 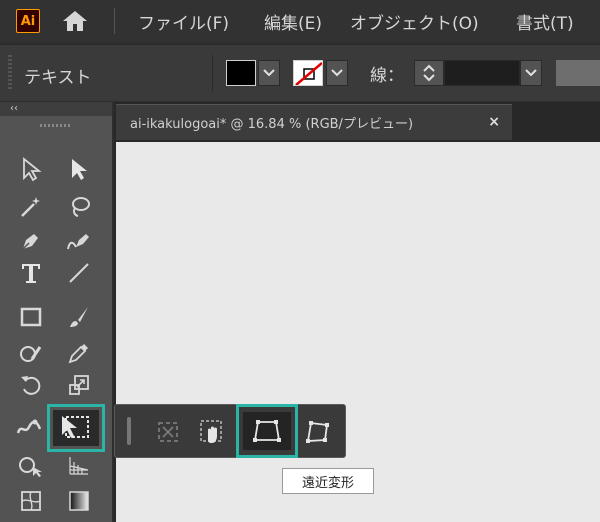 I want to click on type-icon, so click(x=31, y=273).